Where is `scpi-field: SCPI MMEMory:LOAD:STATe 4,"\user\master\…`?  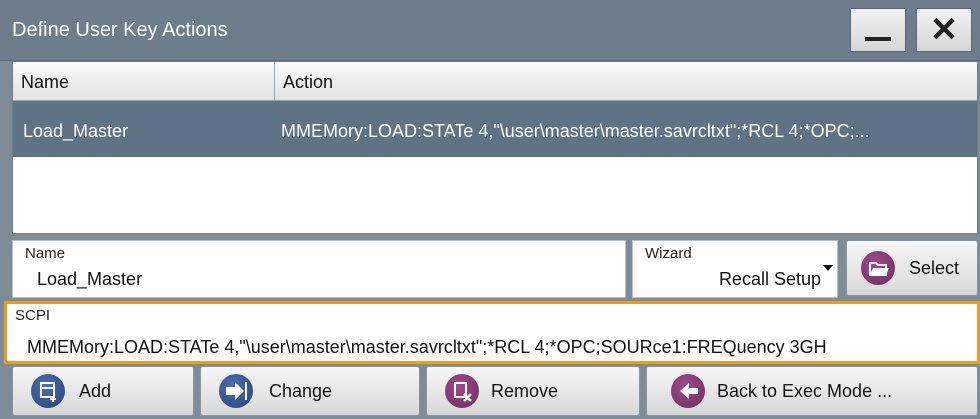 scpi-field: SCPI MMEMory:LOAD:STATe 4,"\user\master\… is located at coordinates (492, 332).